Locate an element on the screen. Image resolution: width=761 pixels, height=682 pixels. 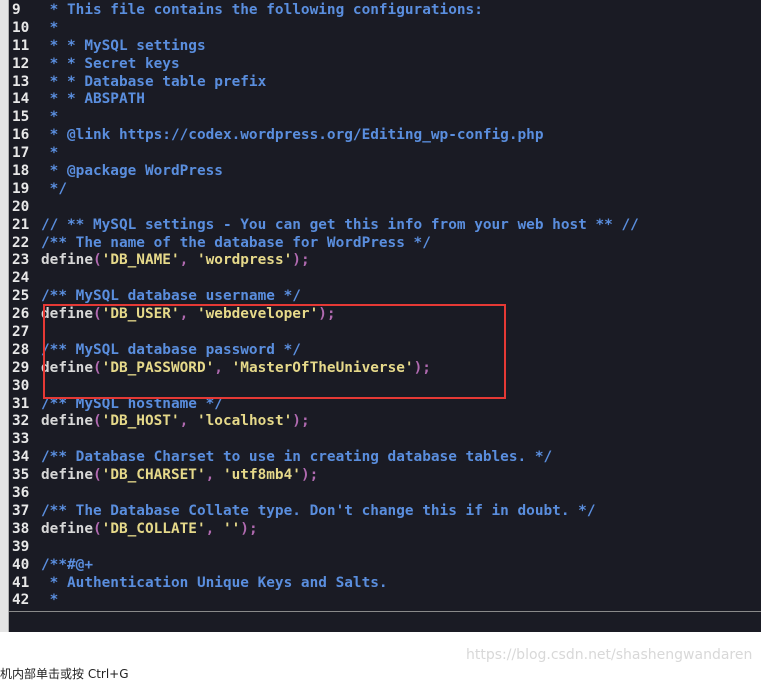
code-comment: * * Secret keys is located at coordinates (110, 63).